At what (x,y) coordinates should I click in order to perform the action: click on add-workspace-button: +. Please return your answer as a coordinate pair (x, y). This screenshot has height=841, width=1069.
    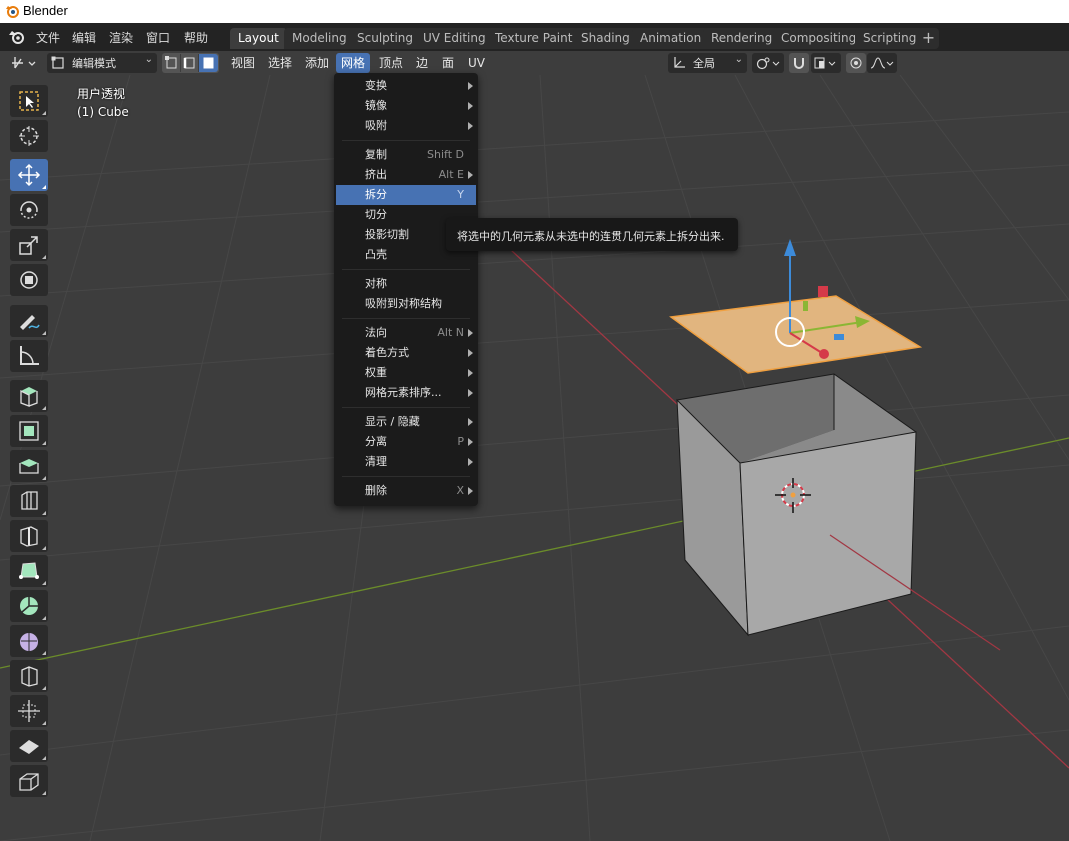
    Looking at the image, I should click on (928, 38).